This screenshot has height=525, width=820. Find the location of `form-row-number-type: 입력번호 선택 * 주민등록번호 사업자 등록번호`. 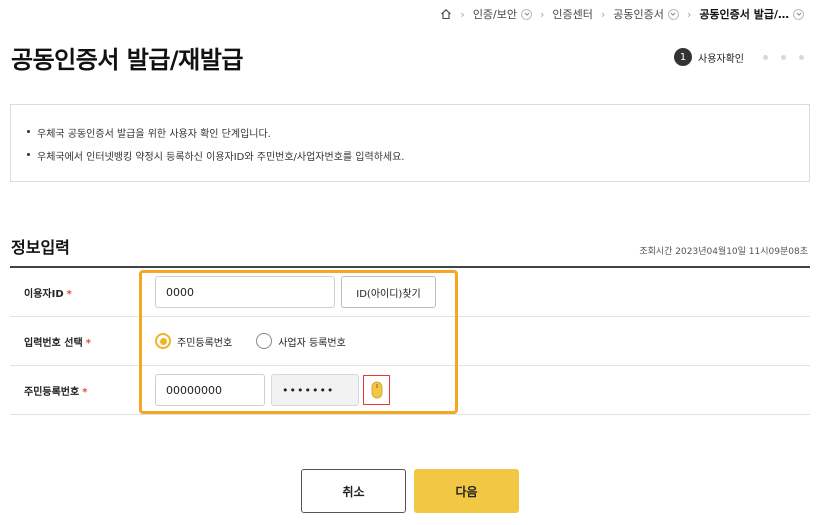

form-row-number-type: 입력번호 선택 * 주민등록번호 사업자 등록번호 is located at coordinates (410, 341).